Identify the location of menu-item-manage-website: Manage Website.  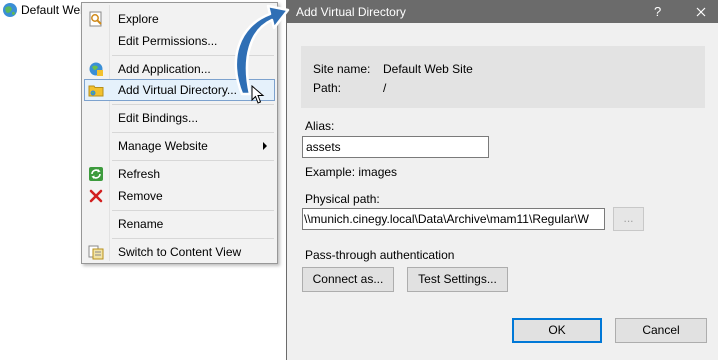
(179, 146).